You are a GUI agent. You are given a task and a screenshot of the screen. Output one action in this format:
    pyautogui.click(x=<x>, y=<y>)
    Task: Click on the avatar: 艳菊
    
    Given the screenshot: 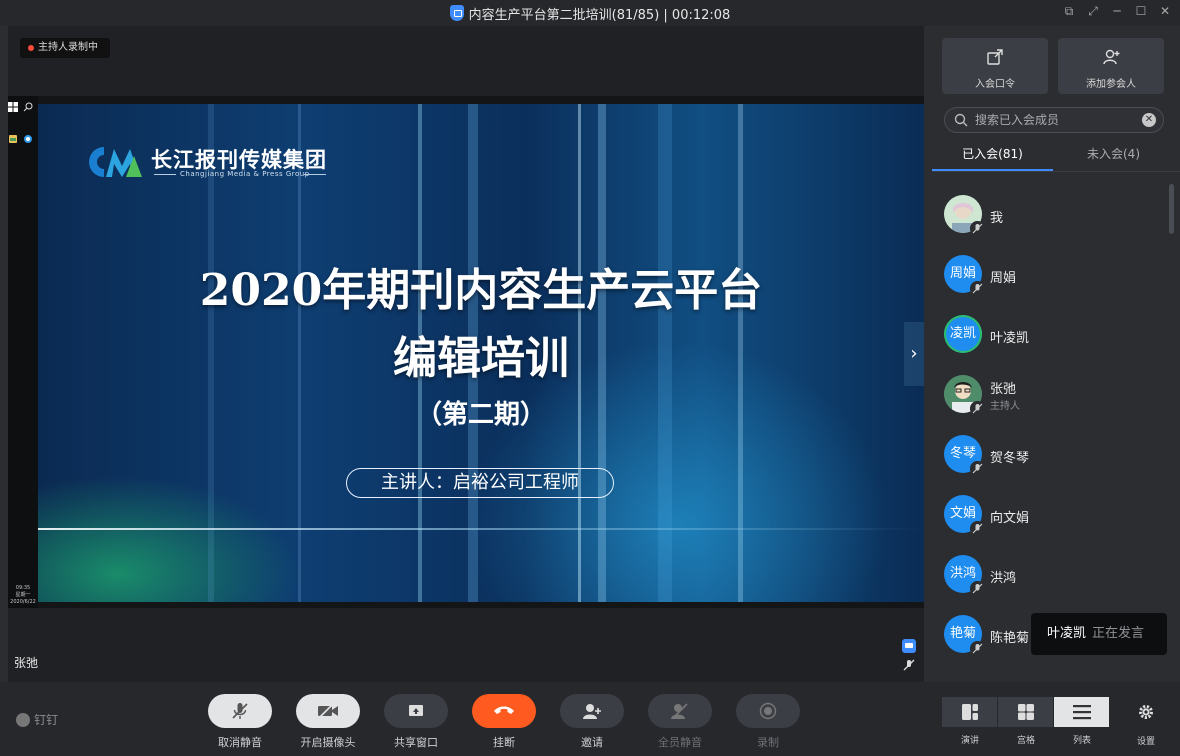 What is the action you would take?
    pyautogui.click(x=964, y=635)
    